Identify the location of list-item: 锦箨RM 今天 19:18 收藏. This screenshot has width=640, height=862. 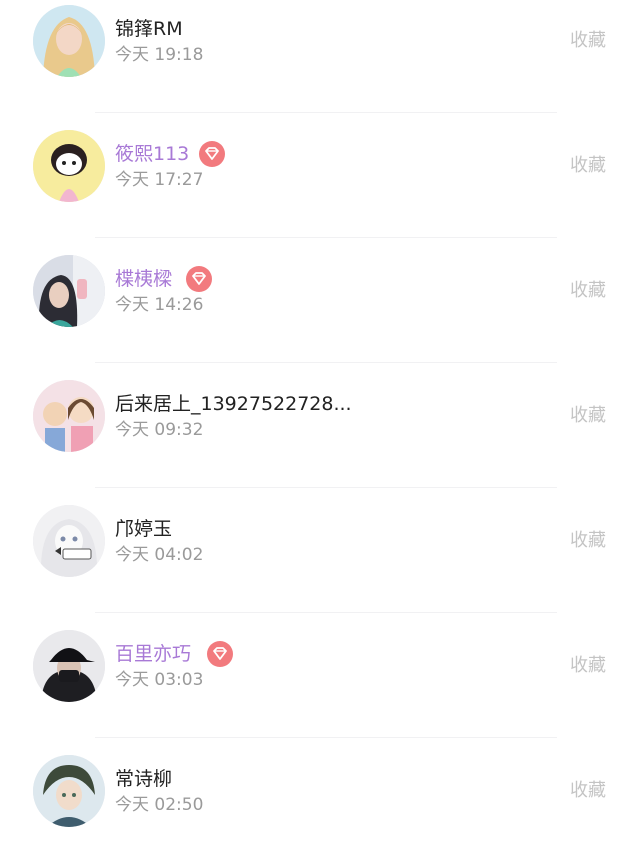
(320, 56).